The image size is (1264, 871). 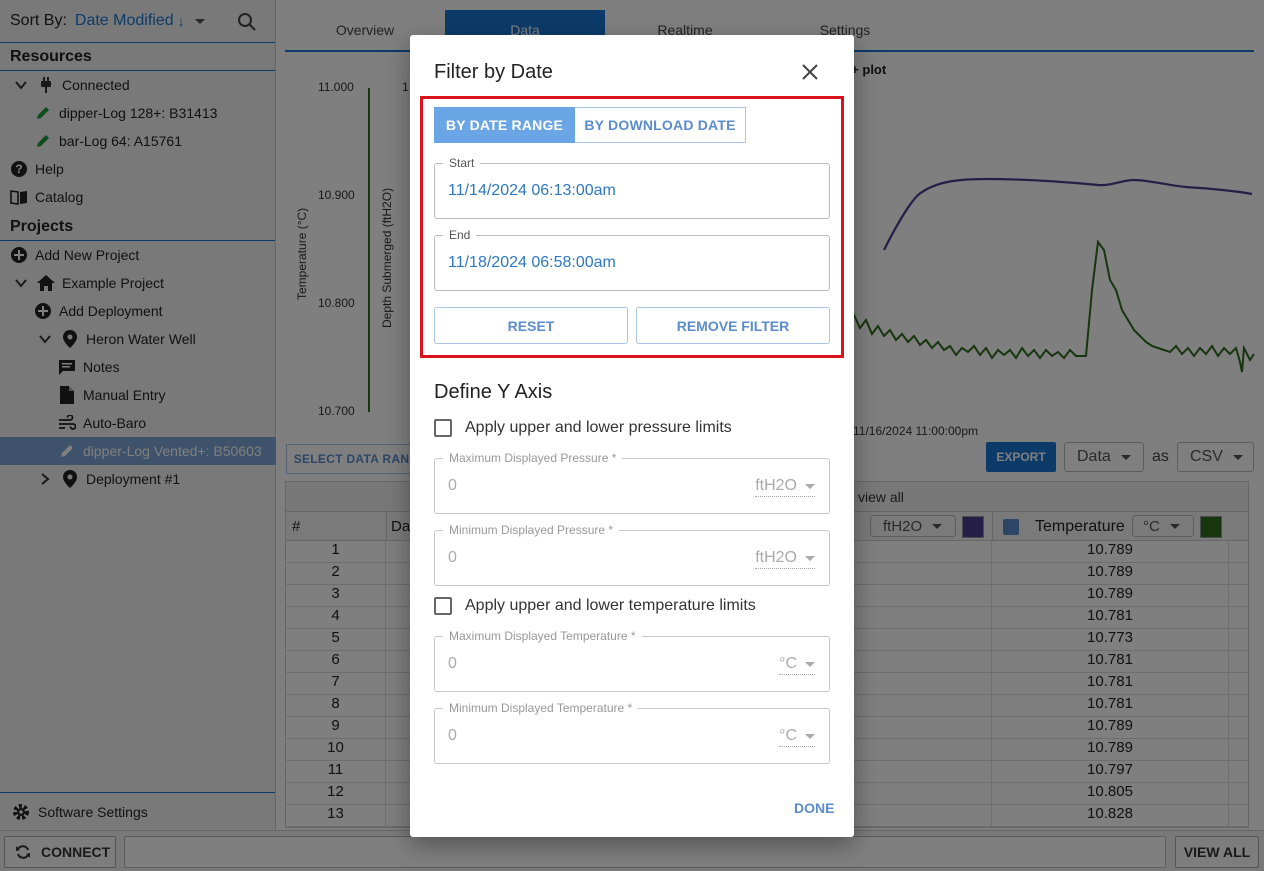 I want to click on remove-filter-button: REMOVE FILTER, so click(x=733, y=325).